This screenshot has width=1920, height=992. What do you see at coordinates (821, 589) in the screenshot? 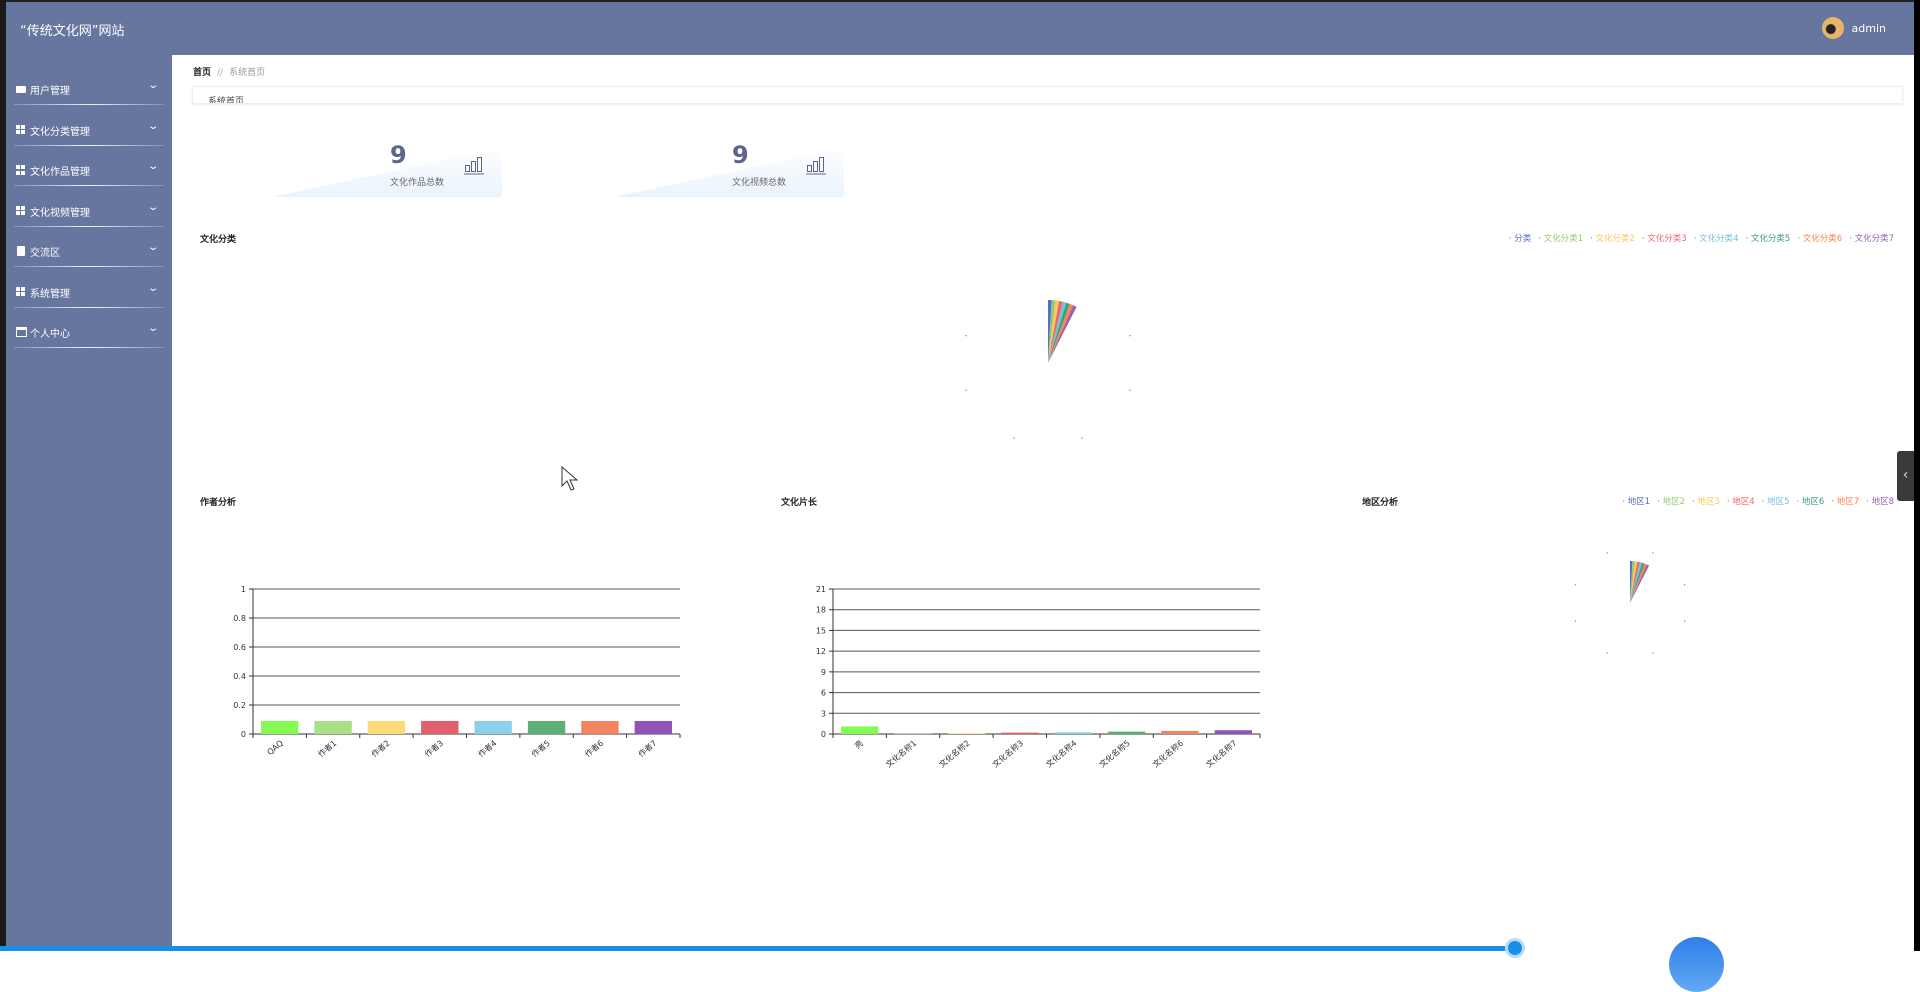
I see `y-tick-label: 21` at bounding box center [821, 589].